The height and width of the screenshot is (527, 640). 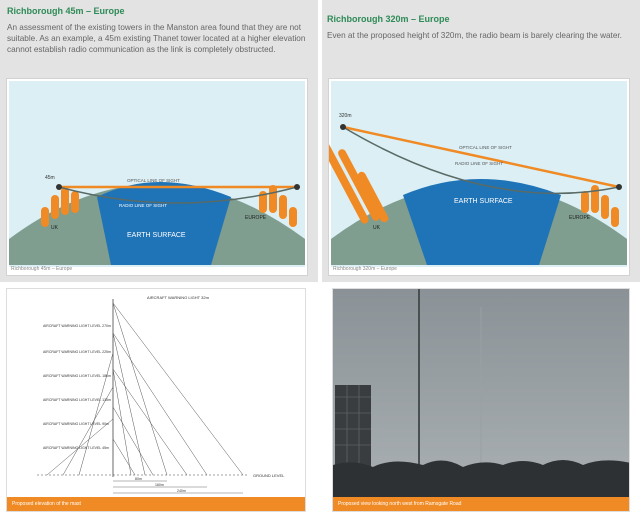 What do you see at coordinates (156, 504) in the screenshot?
I see `caption-strip: Proposed elevation of the mast` at bounding box center [156, 504].